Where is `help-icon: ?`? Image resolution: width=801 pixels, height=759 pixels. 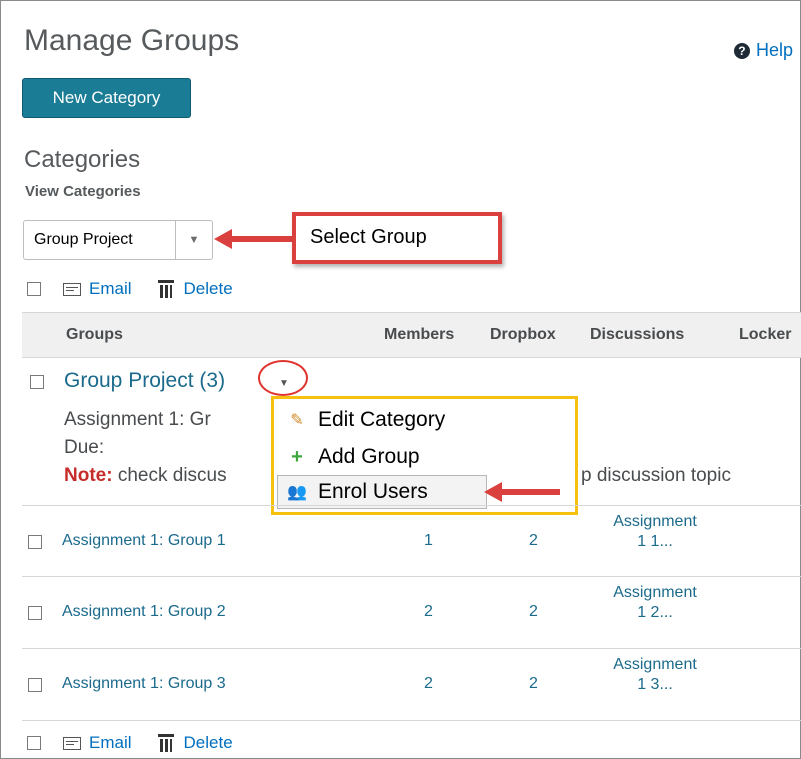 help-icon: ? is located at coordinates (741, 50).